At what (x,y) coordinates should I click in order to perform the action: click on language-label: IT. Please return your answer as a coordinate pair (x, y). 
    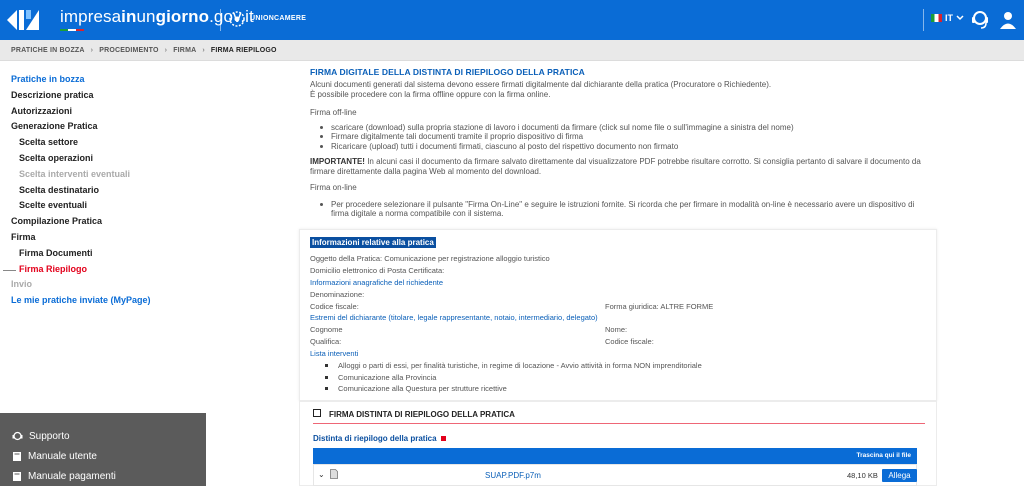
    Looking at the image, I should click on (949, 18).